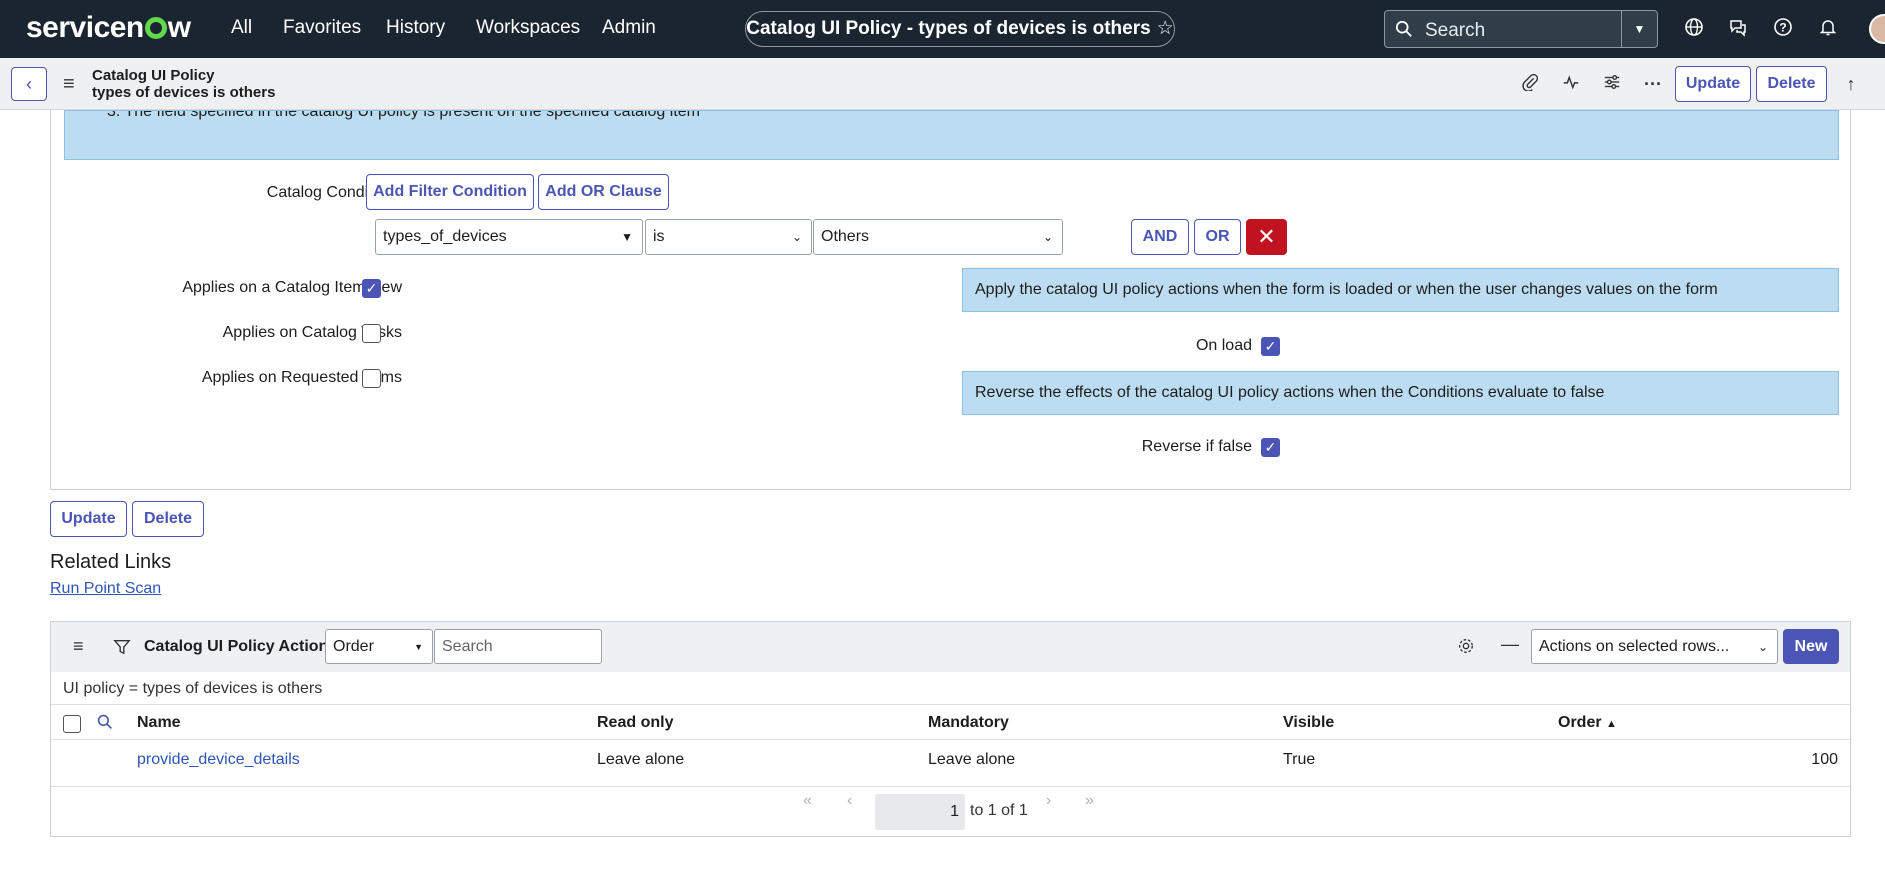 The width and height of the screenshot is (1885, 882). What do you see at coordinates (1089, 801) in the screenshot?
I see `last-page-icon: »` at bounding box center [1089, 801].